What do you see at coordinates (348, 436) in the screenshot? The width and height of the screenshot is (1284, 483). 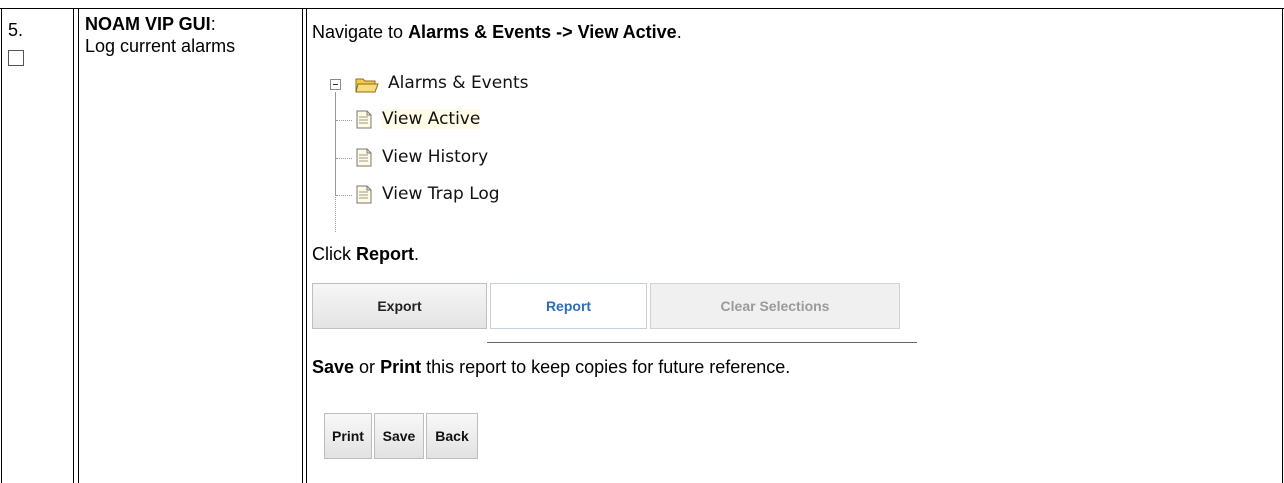 I see `print-button: Print` at bounding box center [348, 436].